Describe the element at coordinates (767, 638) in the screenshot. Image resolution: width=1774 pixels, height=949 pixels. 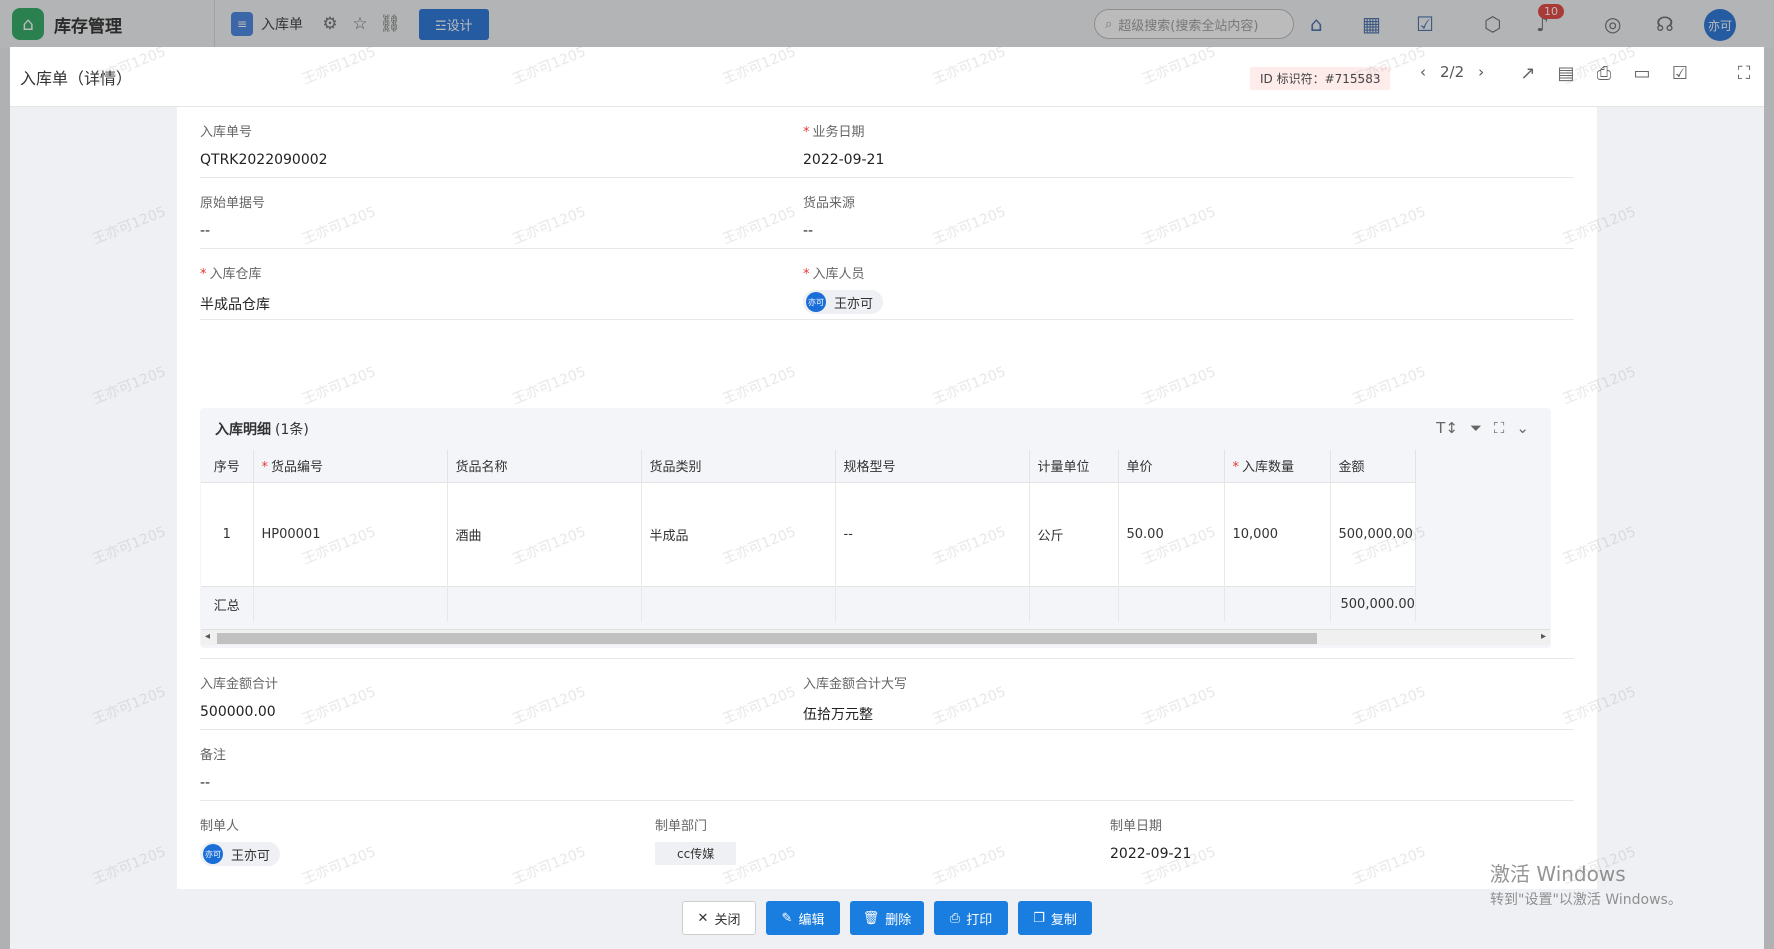
I see `scrollbar-thumb` at that location.